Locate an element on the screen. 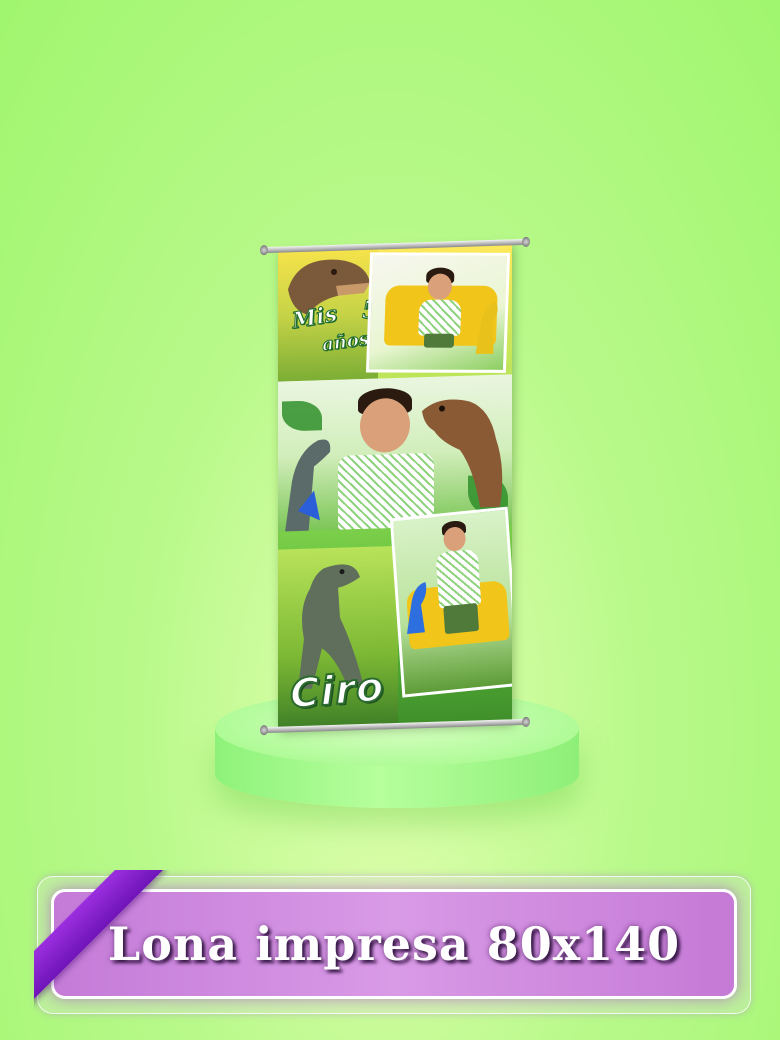 Image resolution: width=780 pixels, height=1040 pixels. photo-boy-standing is located at coordinates (450, 602).